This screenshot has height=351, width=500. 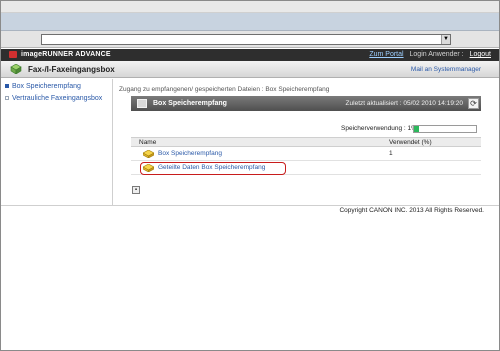 I want to click on sidebar-item-memory-rx: Box Speicherempfang, so click(x=43, y=86).